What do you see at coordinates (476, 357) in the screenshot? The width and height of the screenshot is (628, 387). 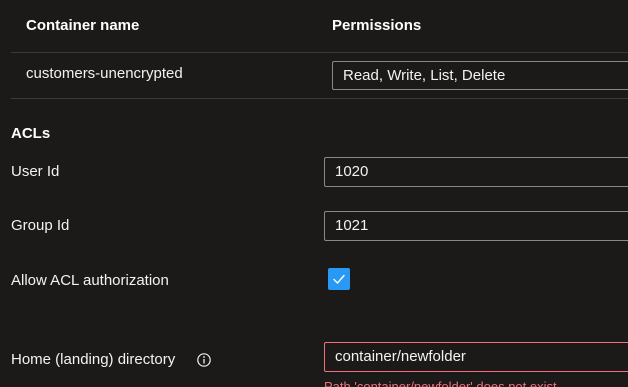 I see `home-directory-input: container/newfolder` at bounding box center [476, 357].